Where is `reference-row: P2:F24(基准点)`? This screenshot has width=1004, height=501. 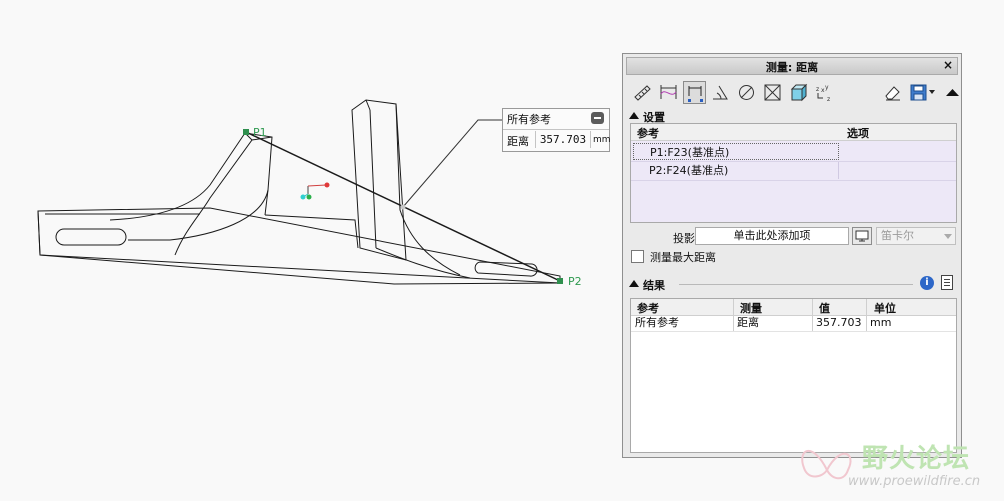 reference-row: P2:F24(基准点) is located at coordinates (793, 171).